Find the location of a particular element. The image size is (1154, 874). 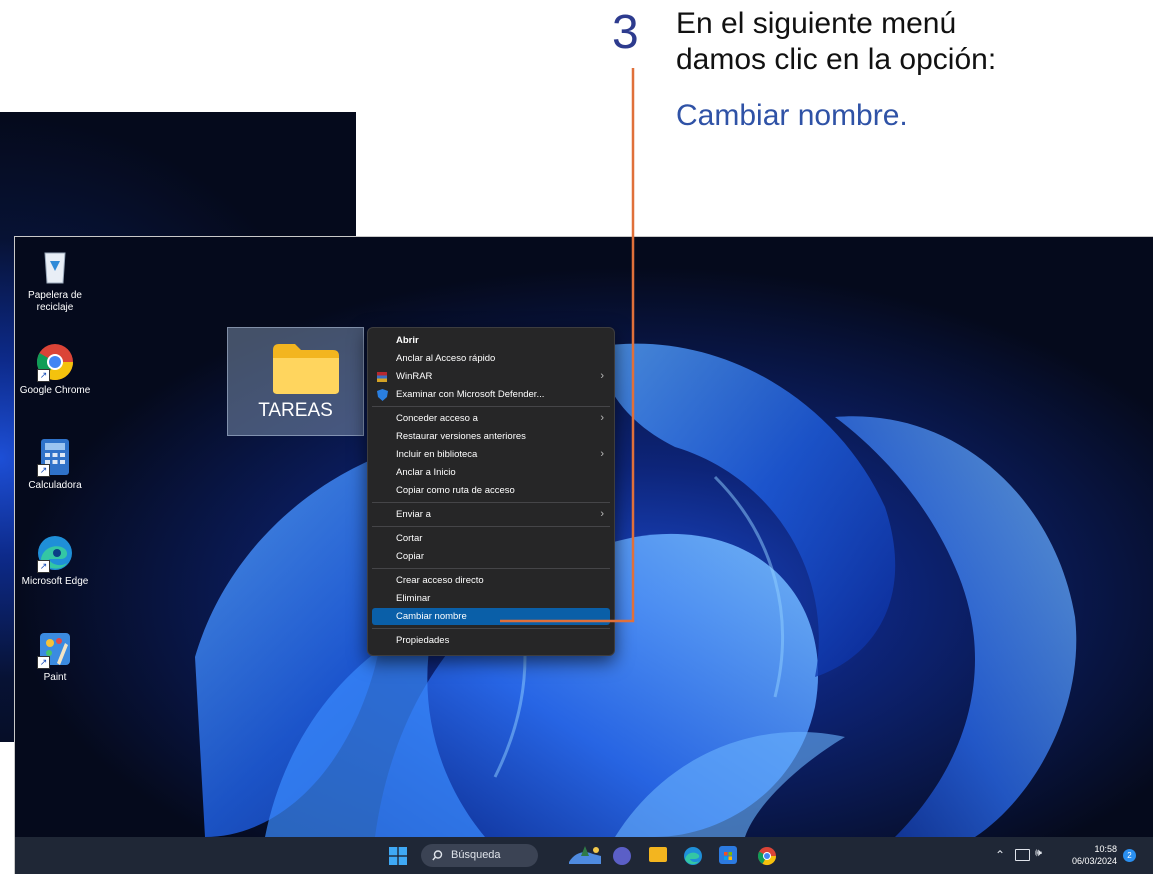

teams-chat-icon is located at coordinates (622, 856).